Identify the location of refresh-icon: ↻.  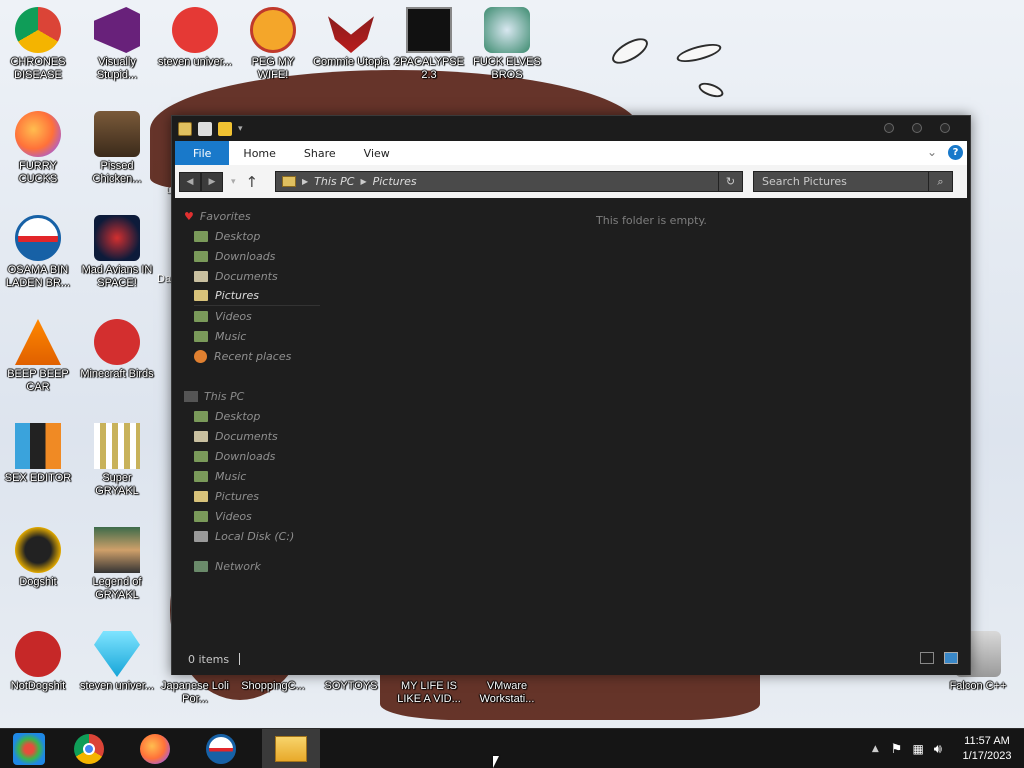
(730, 181).